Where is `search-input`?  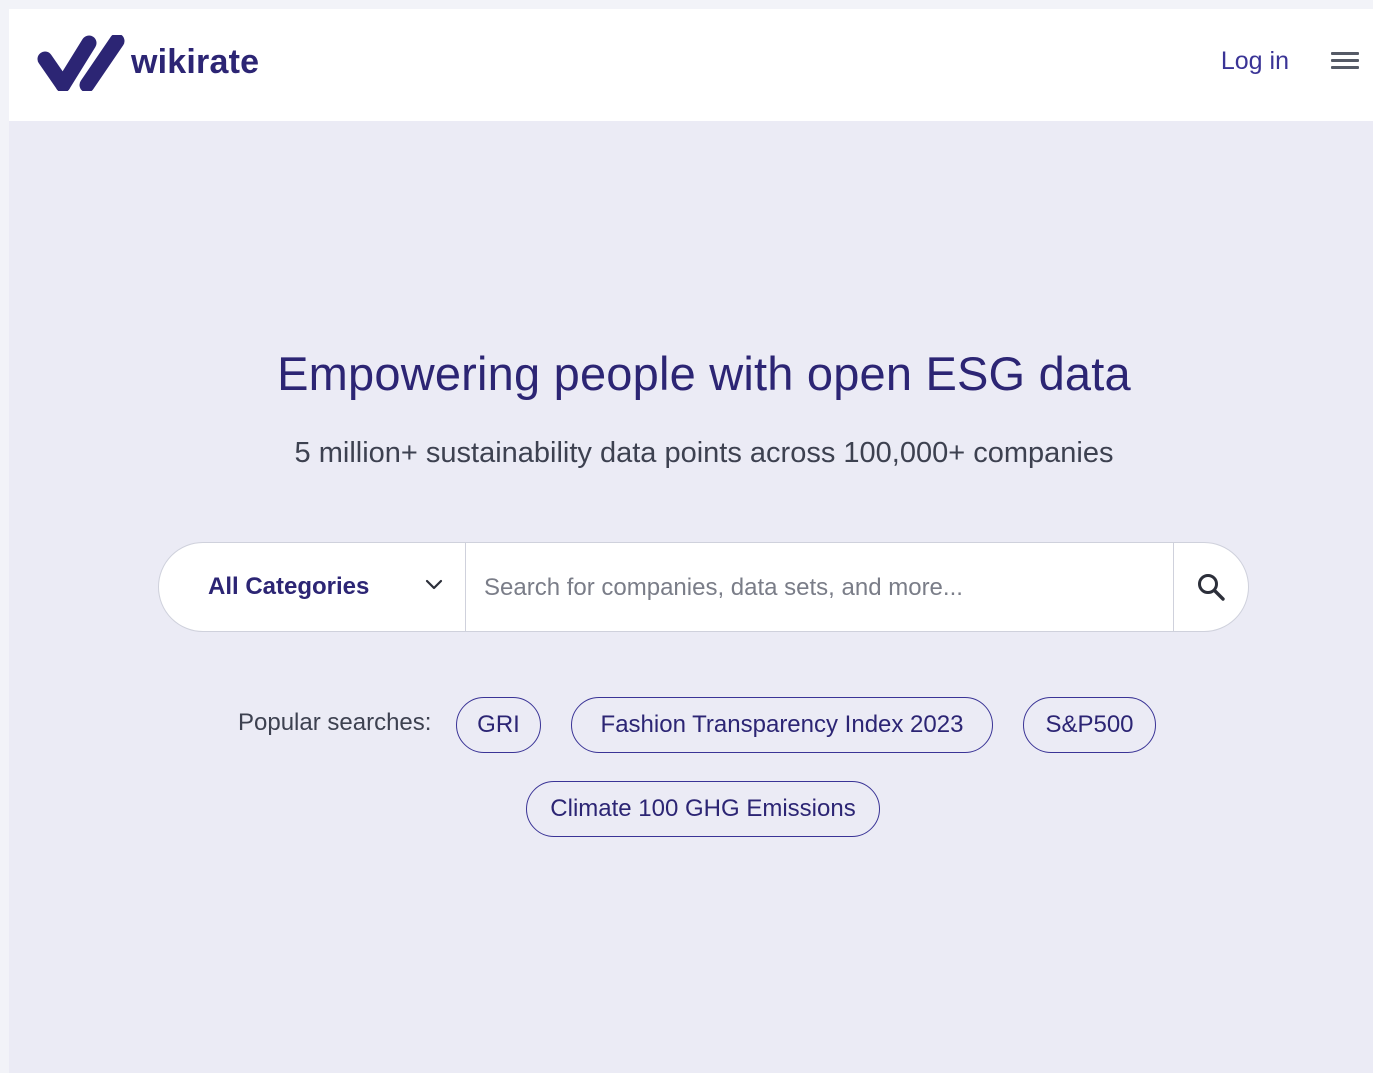 search-input is located at coordinates (819, 587).